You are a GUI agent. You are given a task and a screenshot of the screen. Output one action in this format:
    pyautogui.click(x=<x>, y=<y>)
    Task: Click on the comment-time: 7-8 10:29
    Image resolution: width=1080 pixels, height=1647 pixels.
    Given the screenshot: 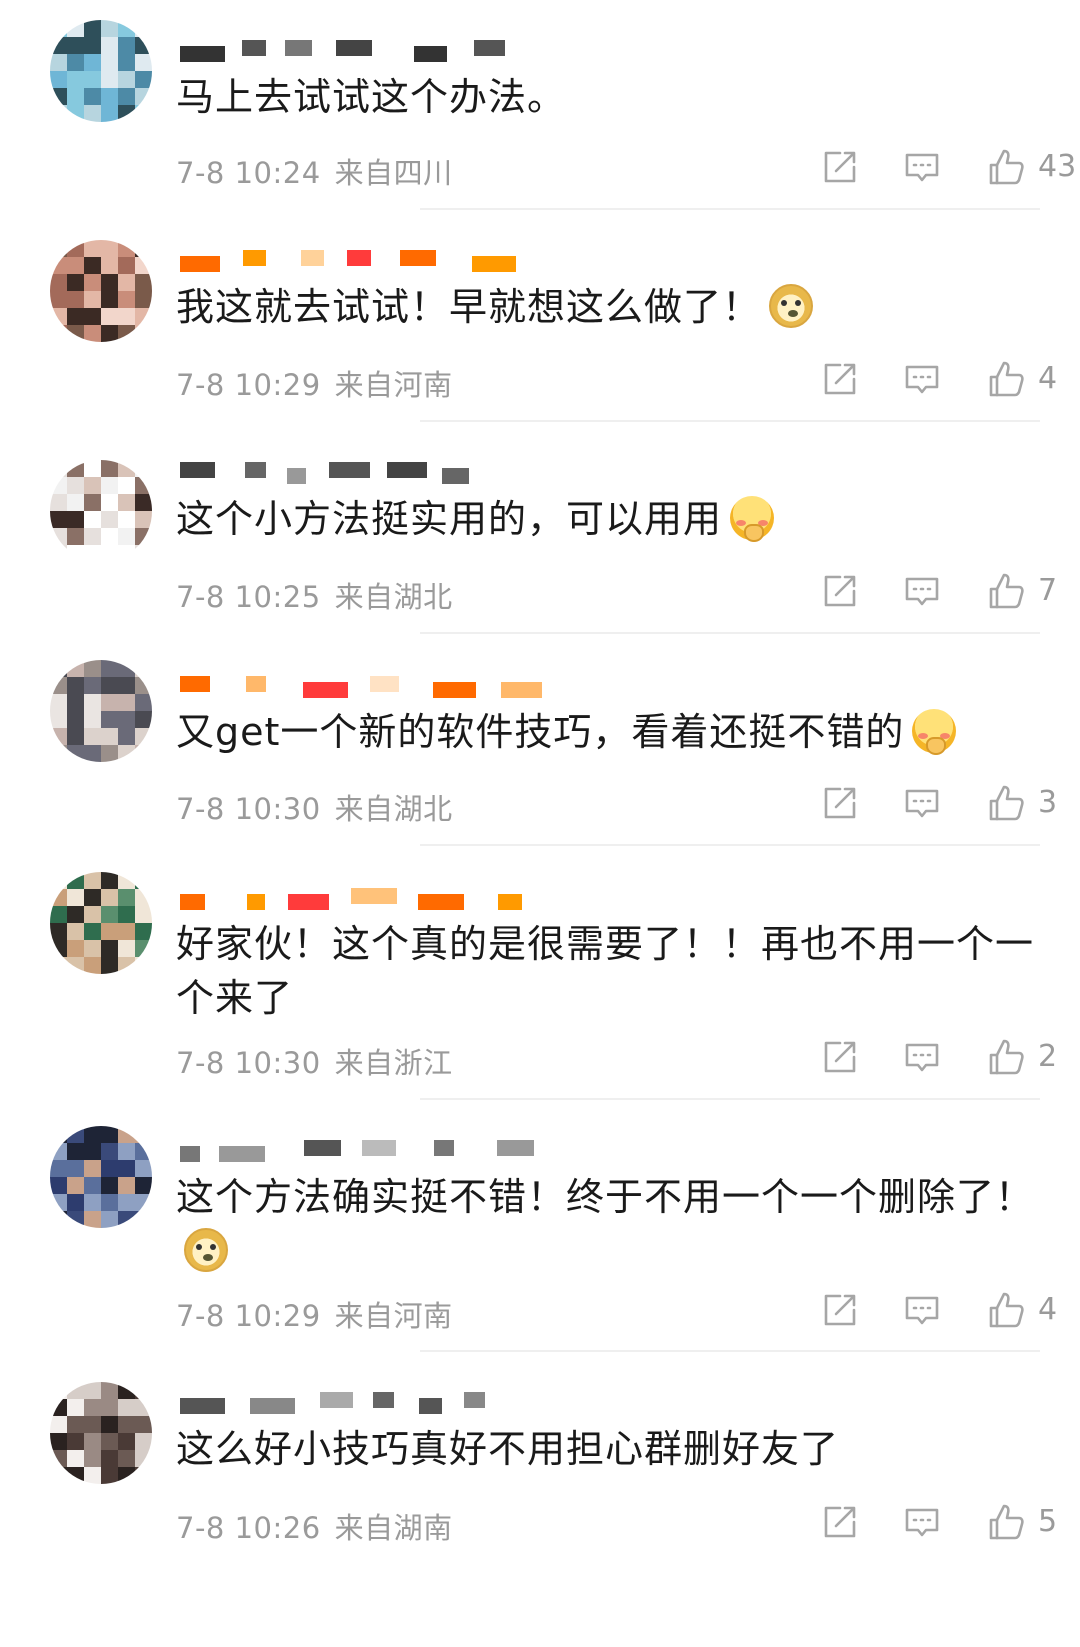 What is the action you would take?
    pyautogui.click(x=248, y=1316)
    